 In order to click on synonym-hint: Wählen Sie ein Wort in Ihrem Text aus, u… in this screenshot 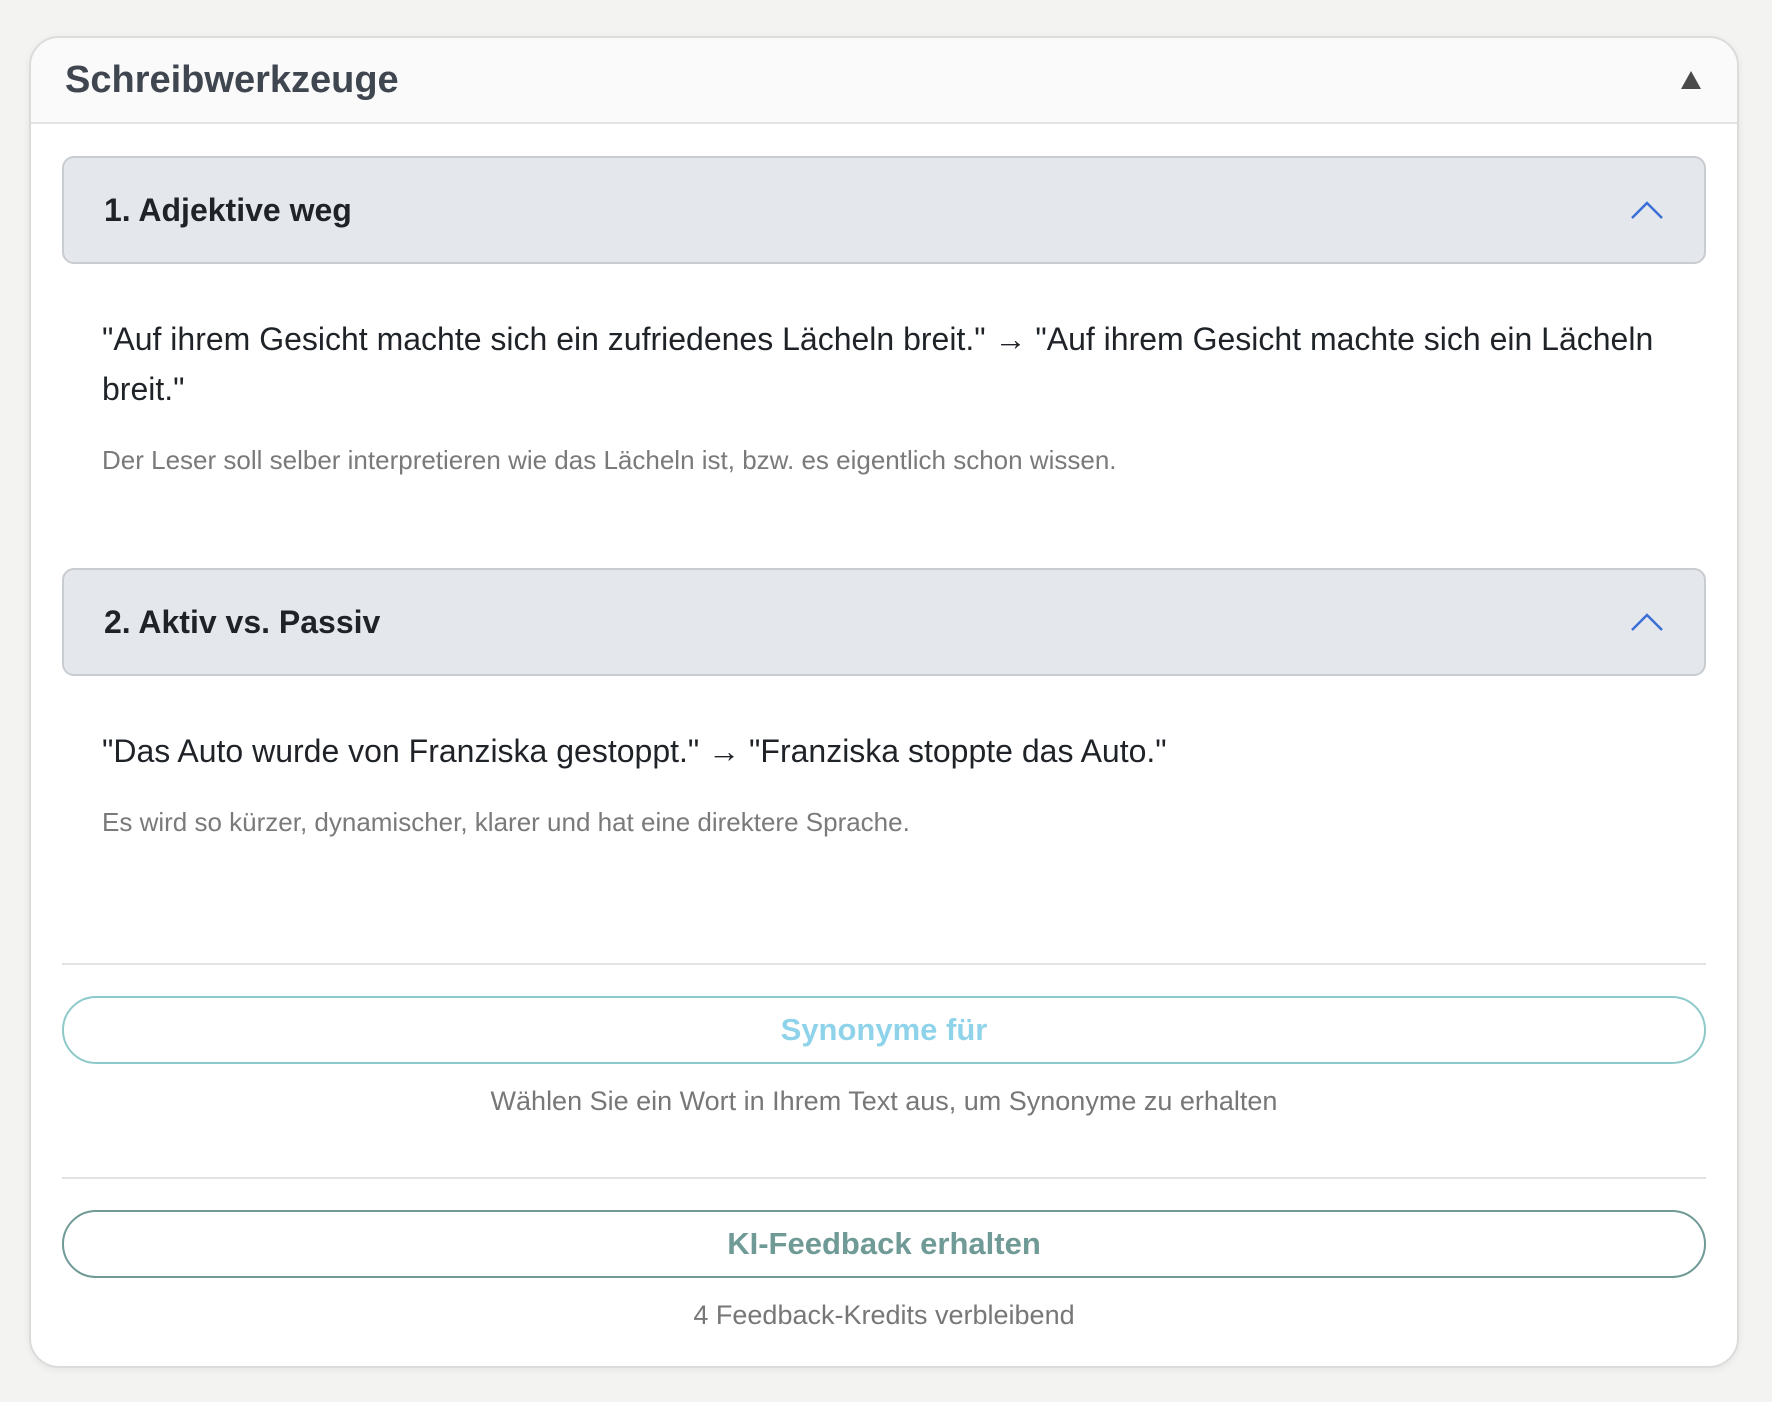, I will do `click(884, 1101)`.